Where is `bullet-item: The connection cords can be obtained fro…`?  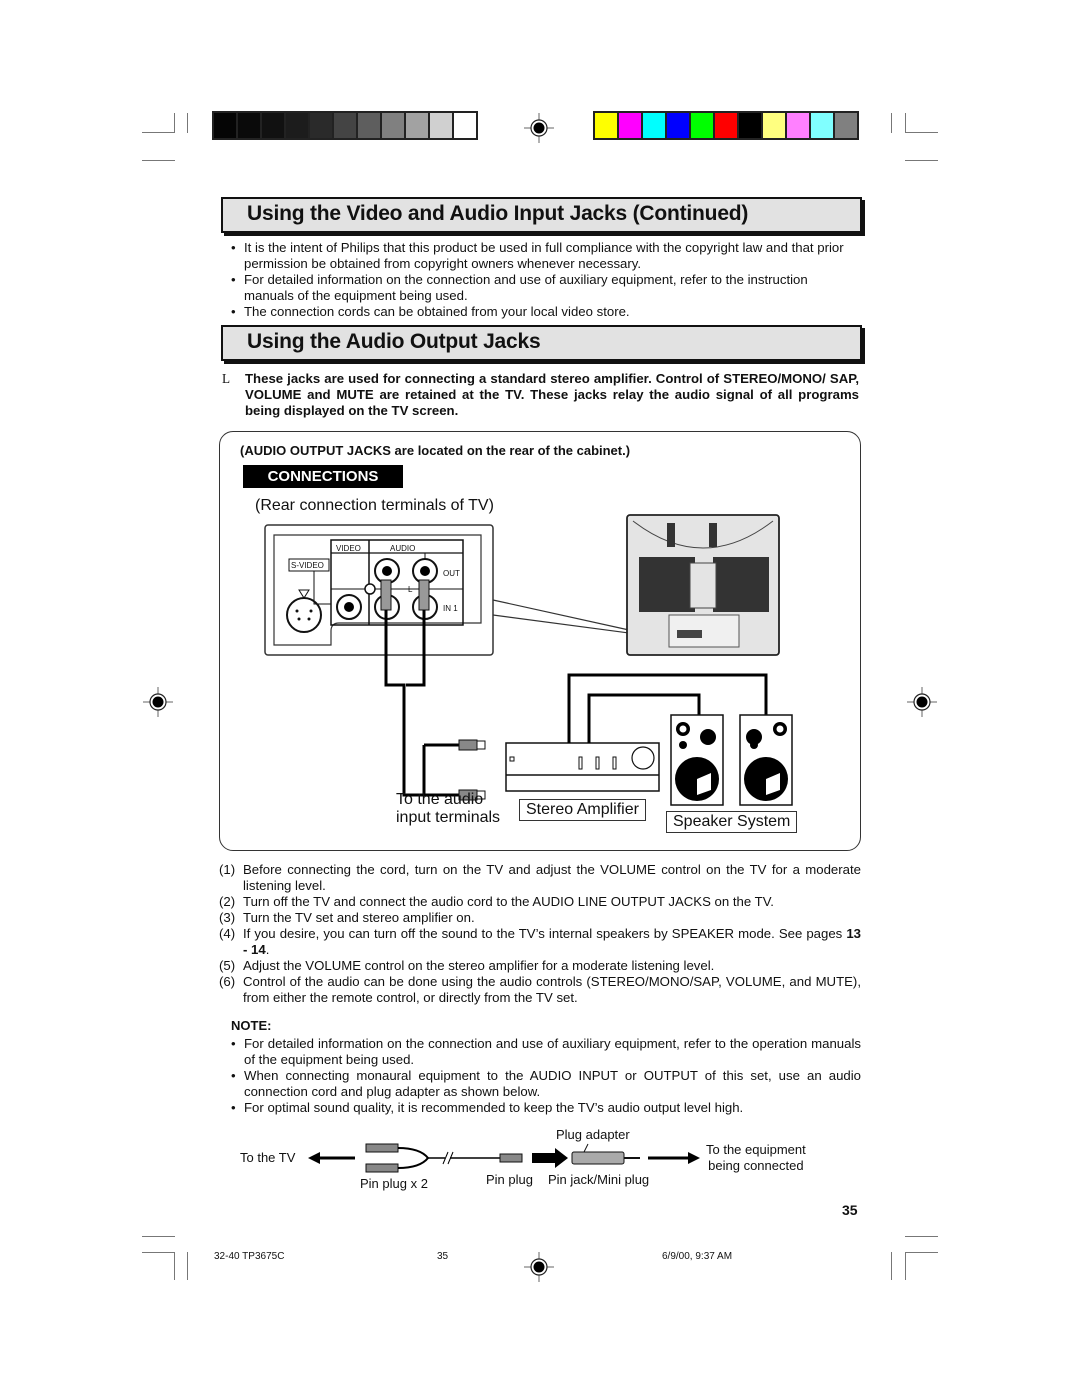
bullet-item: The connection cords can be obtained fro… is located at coordinates (546, 312).